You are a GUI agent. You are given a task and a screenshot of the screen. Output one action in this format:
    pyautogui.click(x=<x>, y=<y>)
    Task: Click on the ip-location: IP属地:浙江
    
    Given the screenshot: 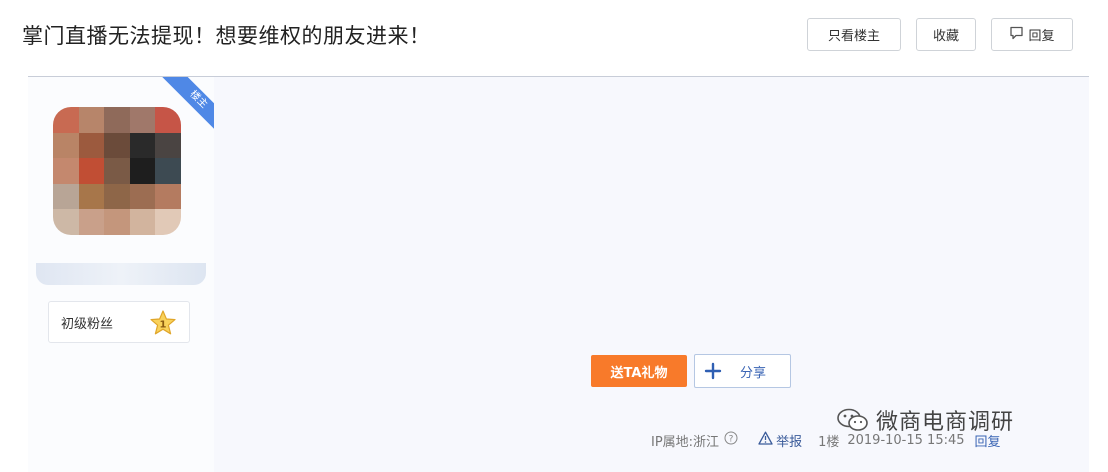 What is the action you would take?
    pyautogui.click(x=685, y=442)
    